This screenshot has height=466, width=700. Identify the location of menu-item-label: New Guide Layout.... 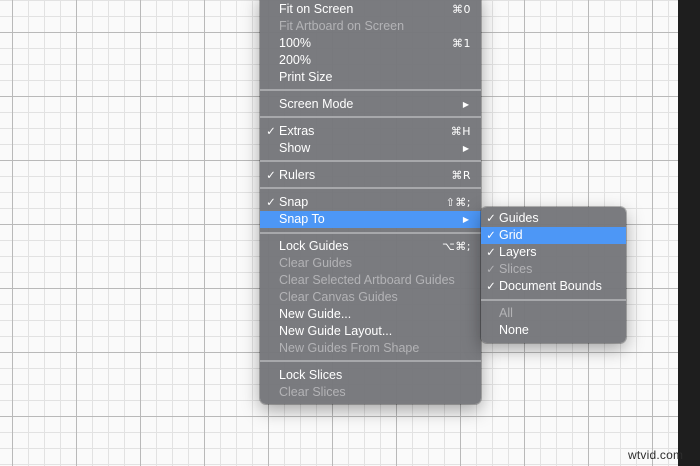
(336, 331).